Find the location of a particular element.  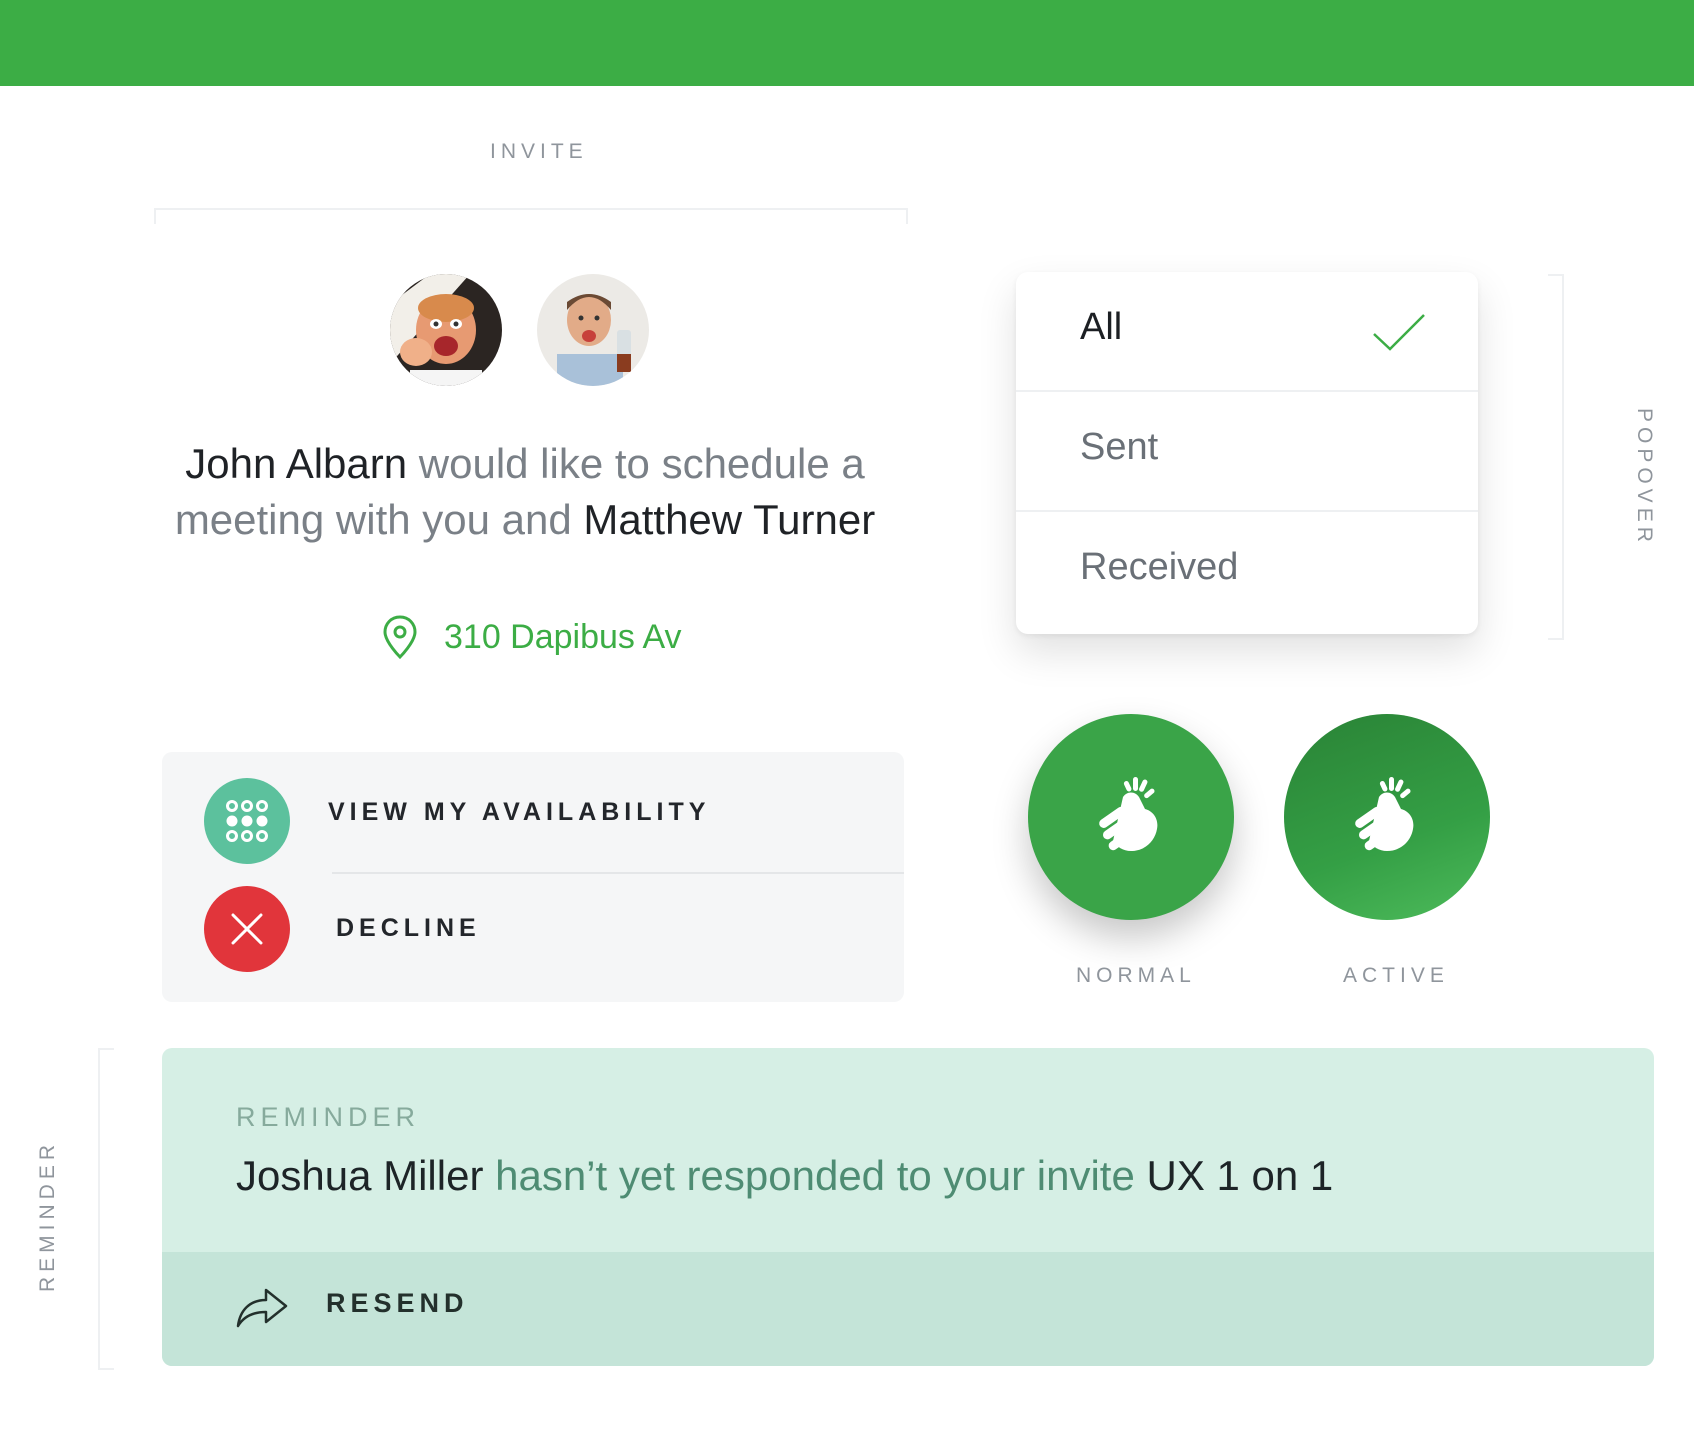

reminder-message-body: hasn’t yet responded to your invite is located at coordinates (815, 1175).